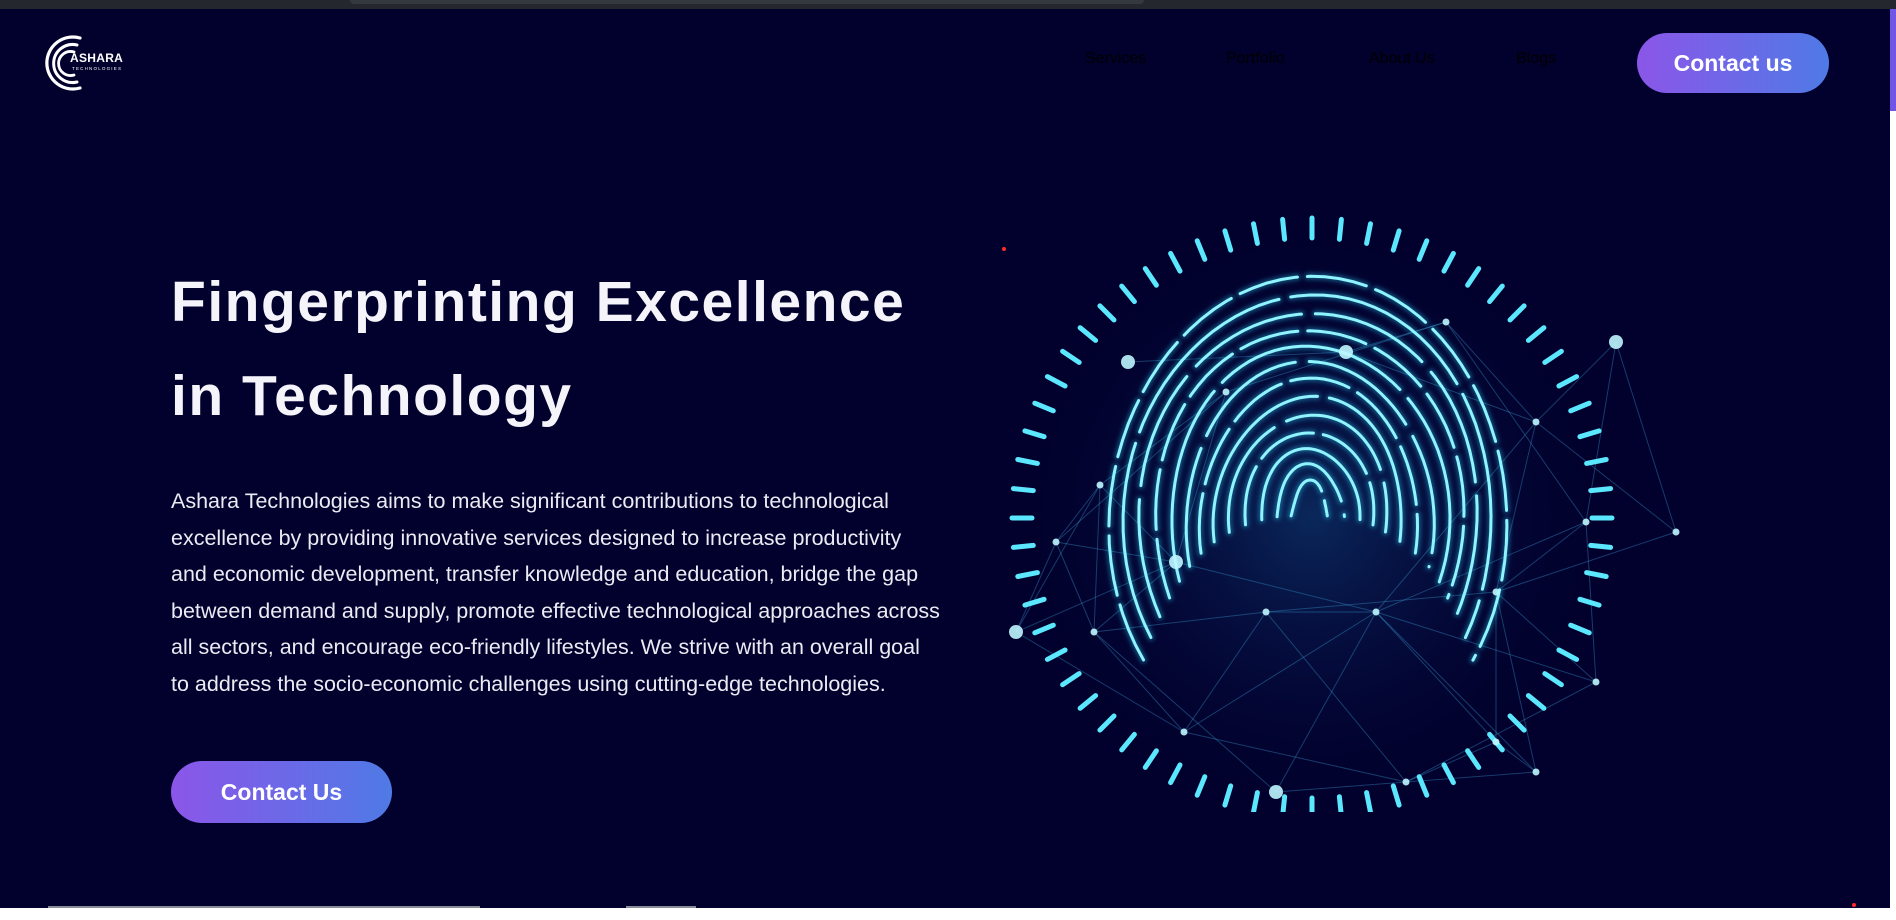  Describe the element at coordinates (1733, 63) in the screenshot. I see `header-contact-button: Contact us` at that location.